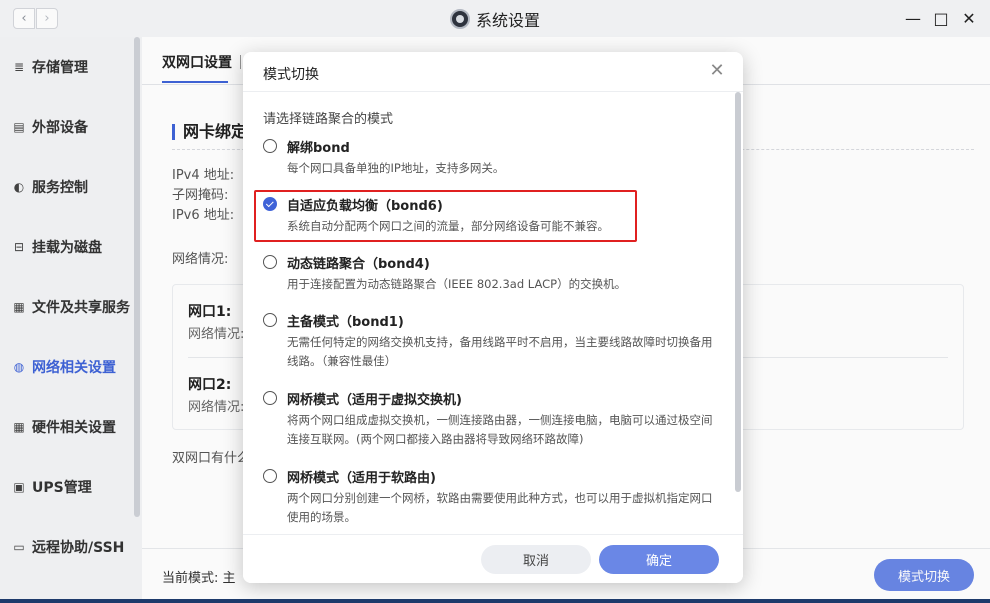 This screenshot has height=603, width=990. Describe the element at coordinates (345, 322) in the screenshot. I see `option-title: 主备模式（bond1)` at that location.